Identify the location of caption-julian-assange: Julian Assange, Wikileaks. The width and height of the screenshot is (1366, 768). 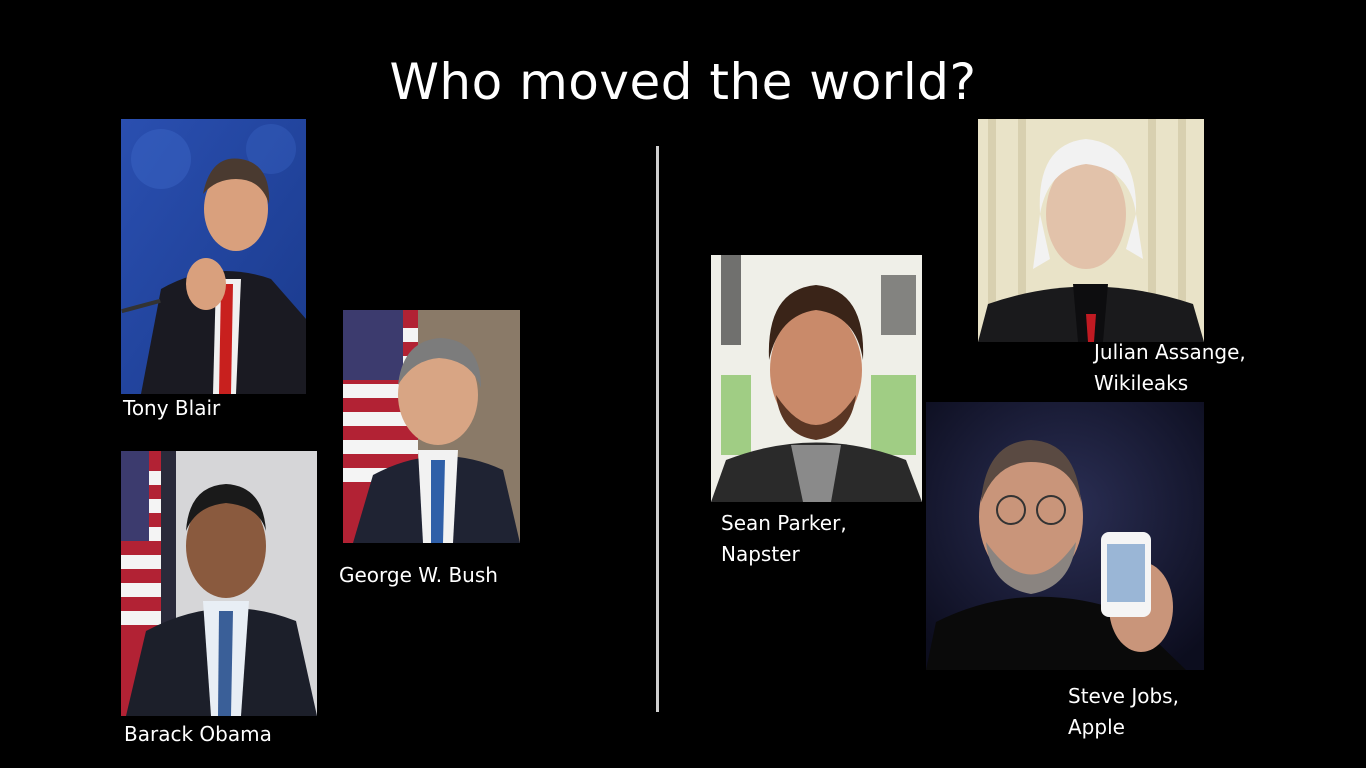
(1170, 368).